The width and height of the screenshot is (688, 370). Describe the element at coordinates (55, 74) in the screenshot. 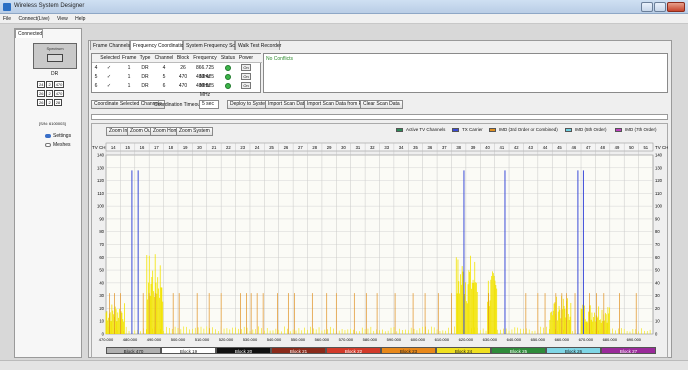

I see `receiver-label: DR` at that location.